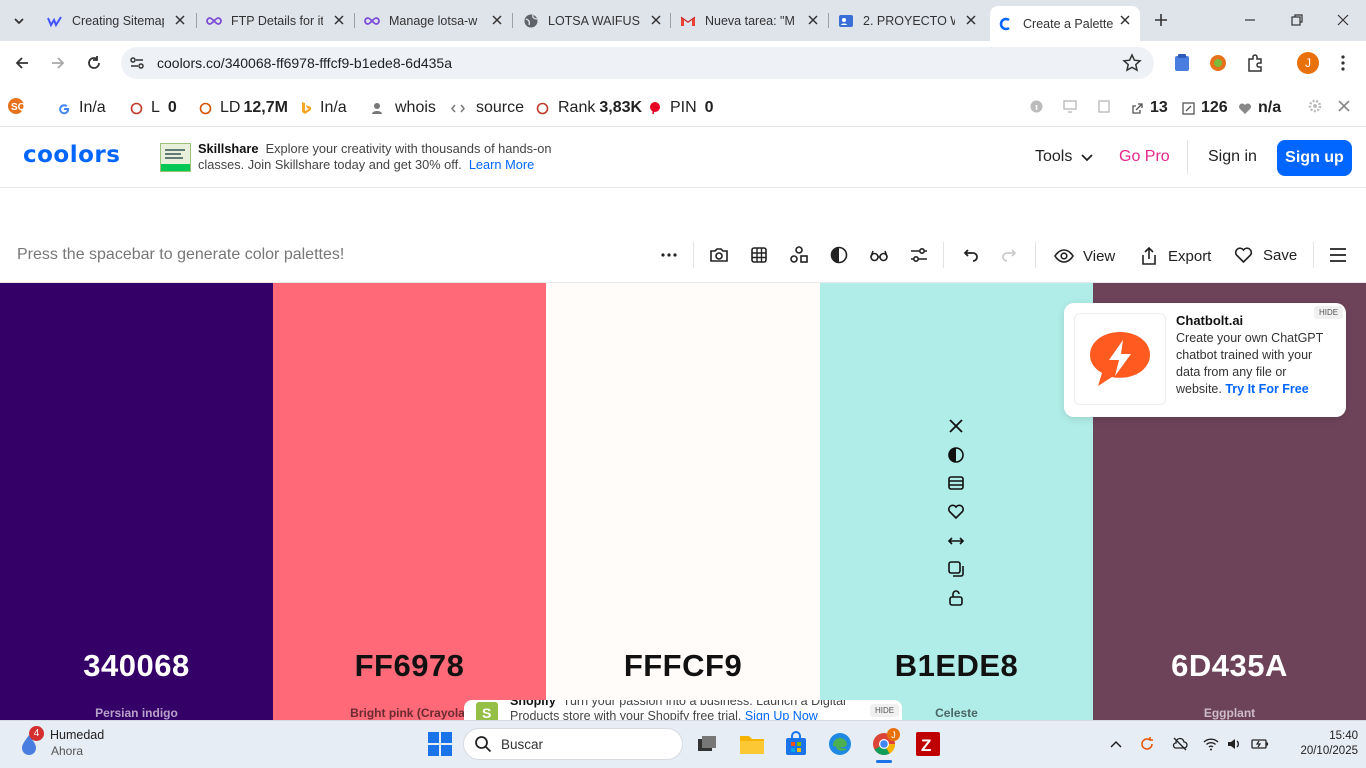 Image resolution: width=1366 pixels, height=768 pixels. What do you see at coordinates (781, 714) in the screenshot?
I see `shopify-cta-link: Sign Up Now` at bounding box center [781, 714].